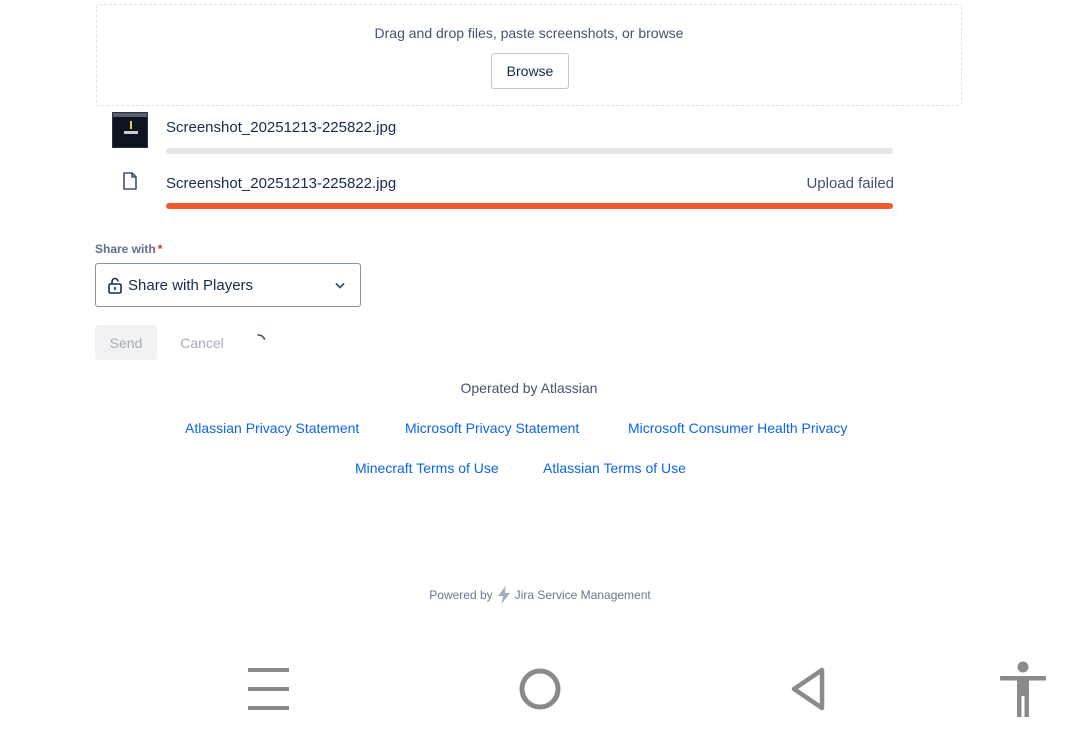  Describe the element at coordinates (503, 595) in the screenshot. I see `lightning-bolt-icon` at that location.